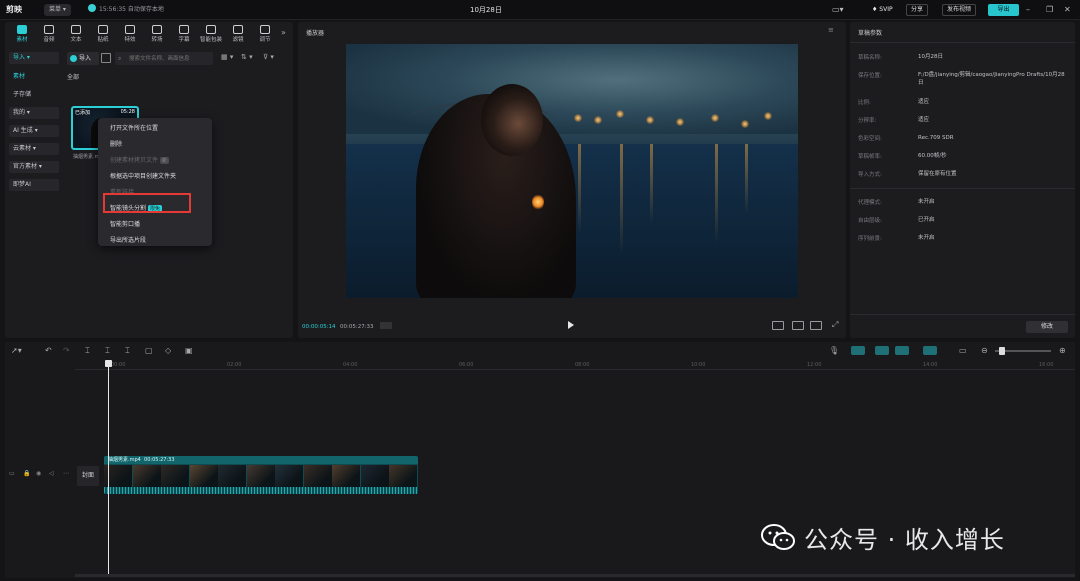 The height and width of the screenshot is (581, 1080). What do you see at coordinates (34, 77) in the screenshot?
I see `sidebar-item-1: 素材` at bounding box center [34, 77].